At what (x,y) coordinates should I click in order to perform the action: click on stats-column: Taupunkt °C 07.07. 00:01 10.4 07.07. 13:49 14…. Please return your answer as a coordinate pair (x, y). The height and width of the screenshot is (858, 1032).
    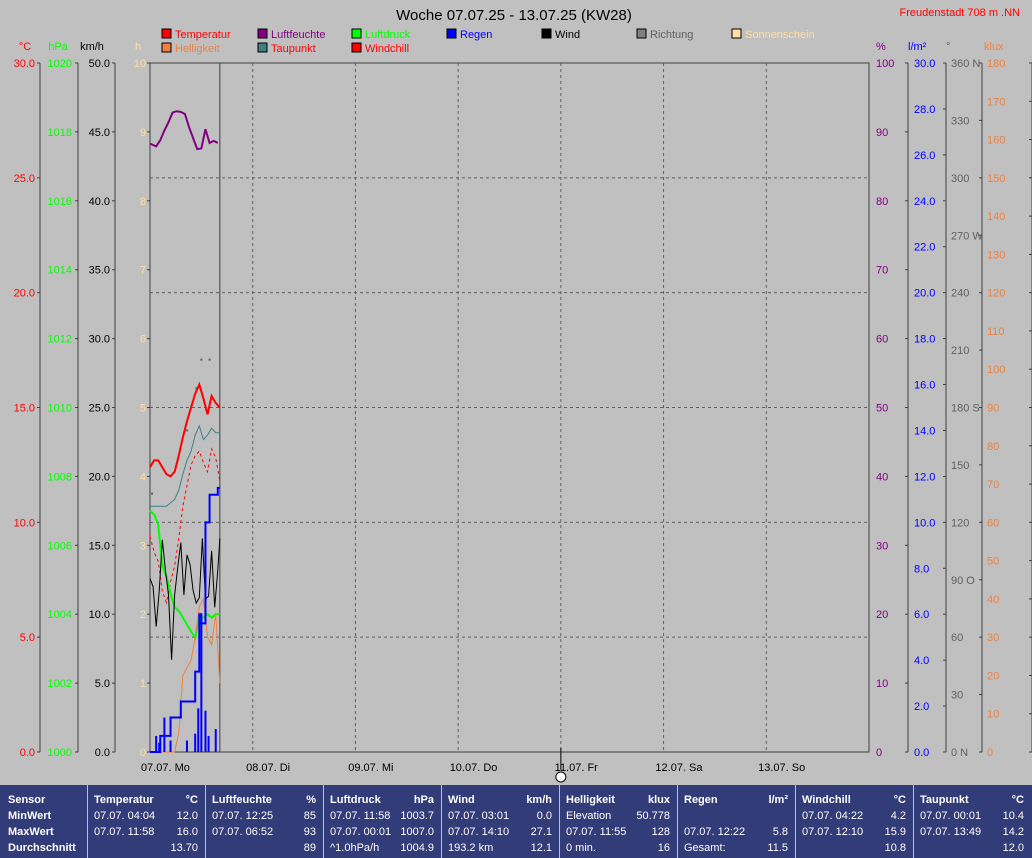
    Looking at the image, I should click on (973, 821).